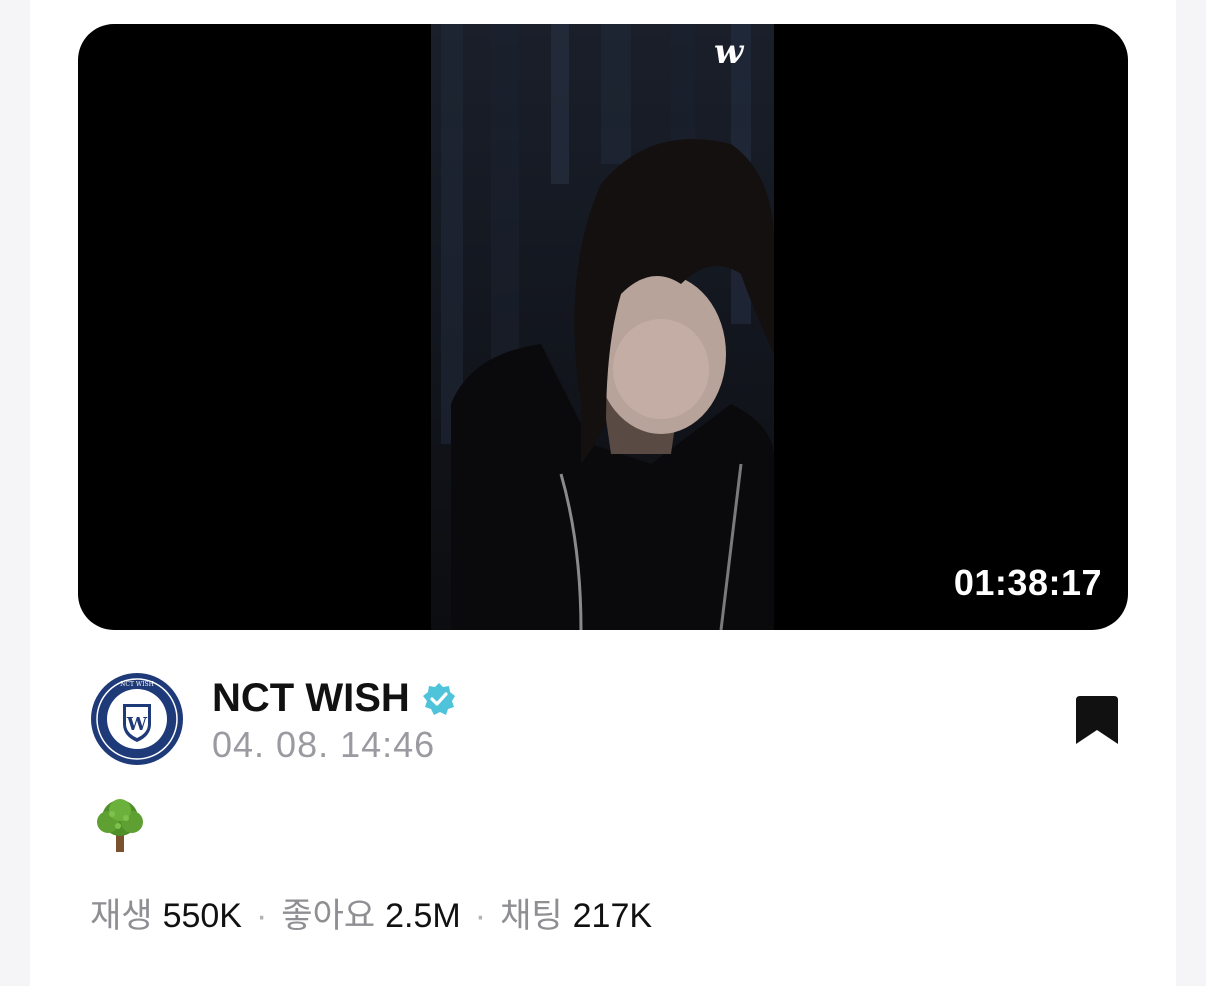 The image size is (1206, 986). I want to click on channel-name: NCT WISH, so click(334, 698).